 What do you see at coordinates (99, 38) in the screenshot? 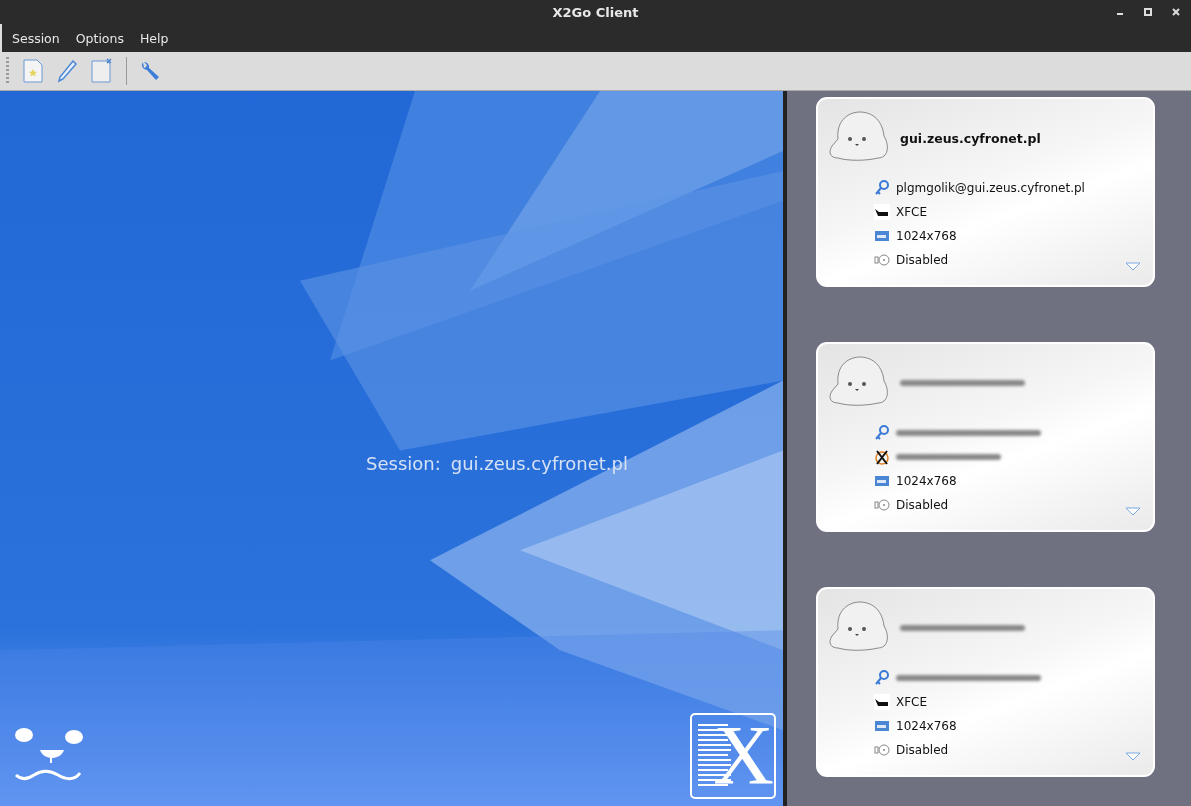
I see `menu-item: Options` at bounding box center [99, 38].